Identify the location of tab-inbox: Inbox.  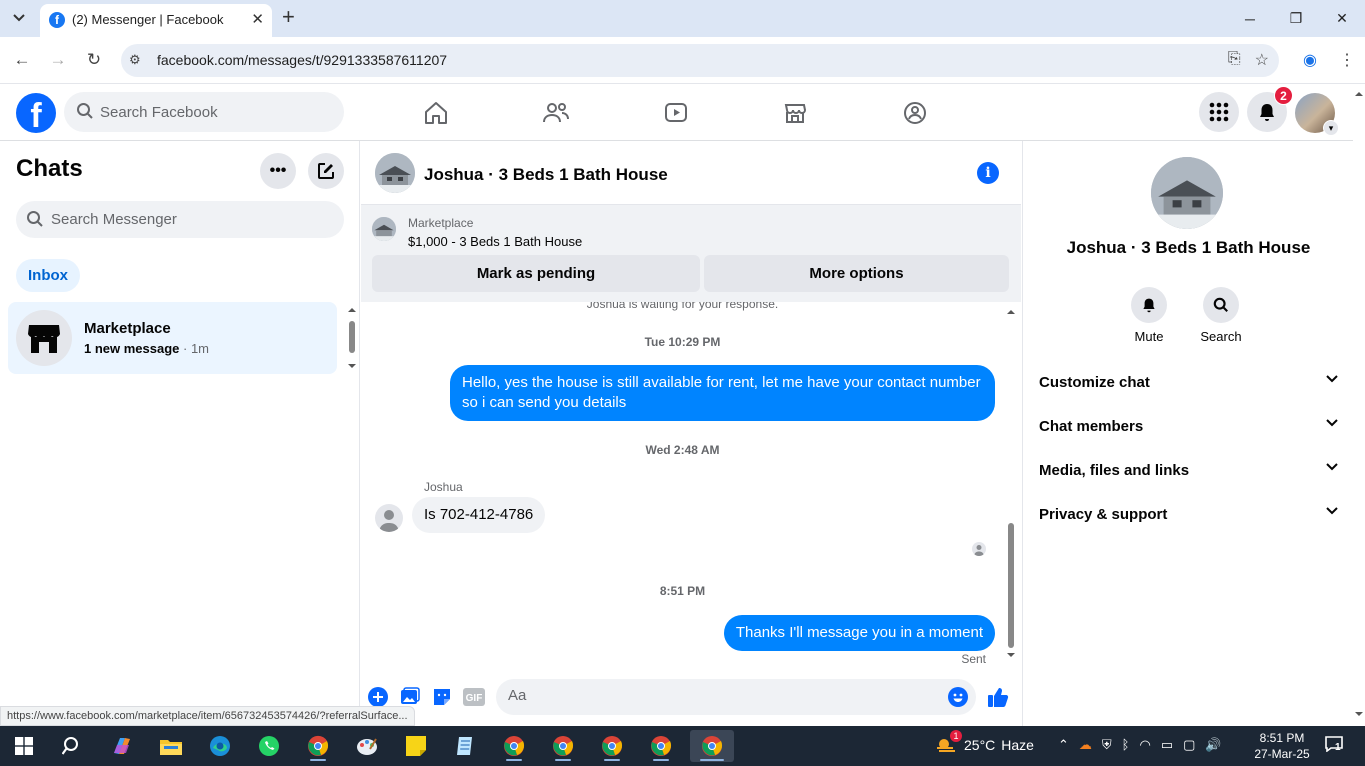
(48, 275).